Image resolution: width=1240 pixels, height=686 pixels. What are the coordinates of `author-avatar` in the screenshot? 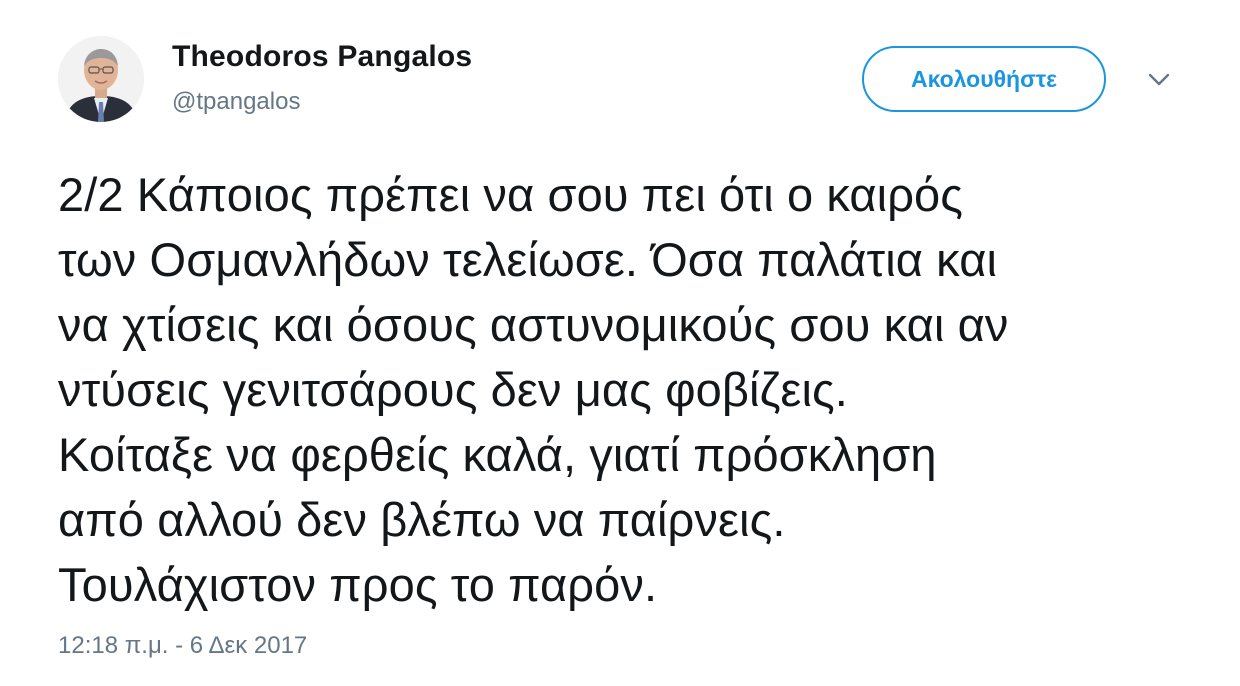 It's located at (101, 79).